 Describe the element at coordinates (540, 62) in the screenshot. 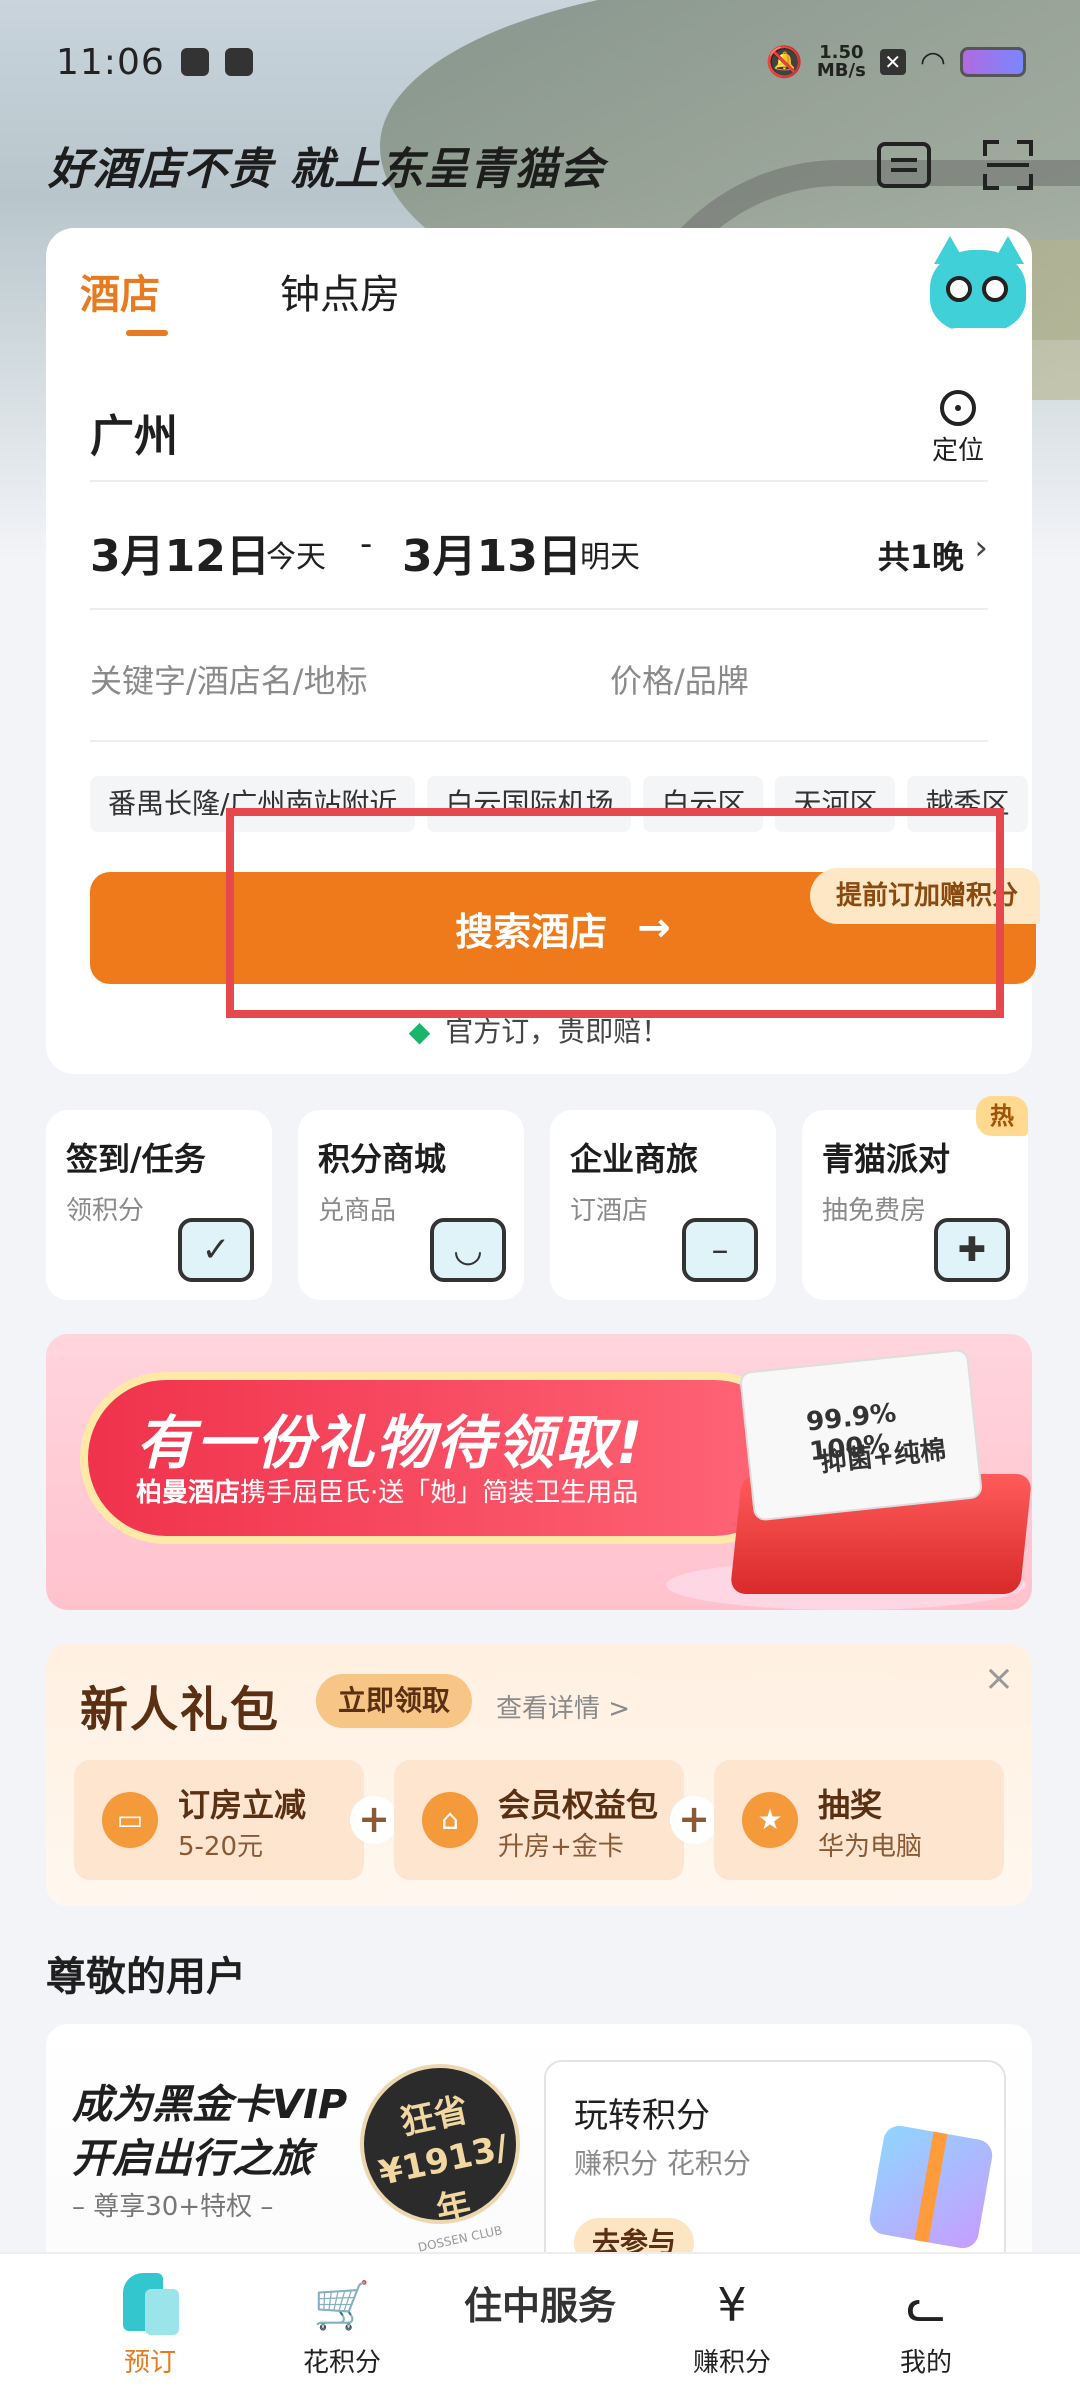

I see `status-bar: 11:06 🔕 1.50 MB/s ✕ ◠` at that location.